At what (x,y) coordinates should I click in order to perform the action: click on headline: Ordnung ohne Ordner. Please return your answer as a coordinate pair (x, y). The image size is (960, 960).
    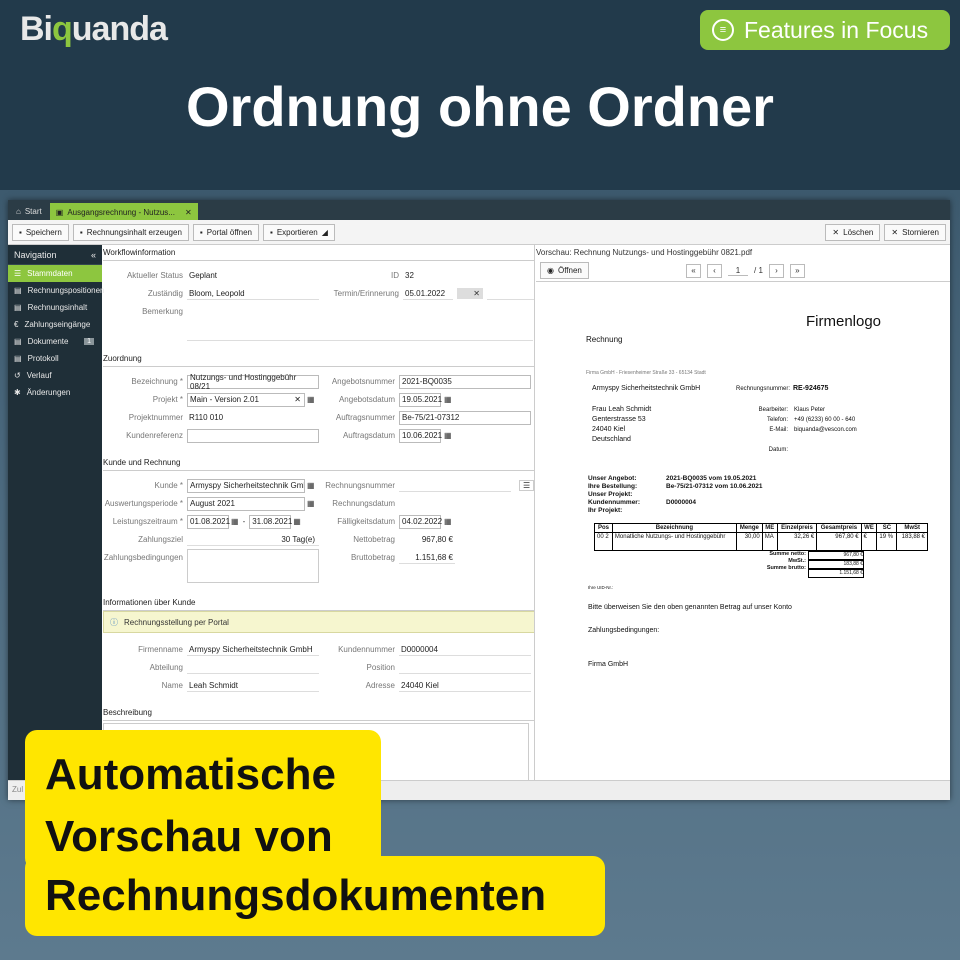
    Looking at the image, I should click on (480, 106).